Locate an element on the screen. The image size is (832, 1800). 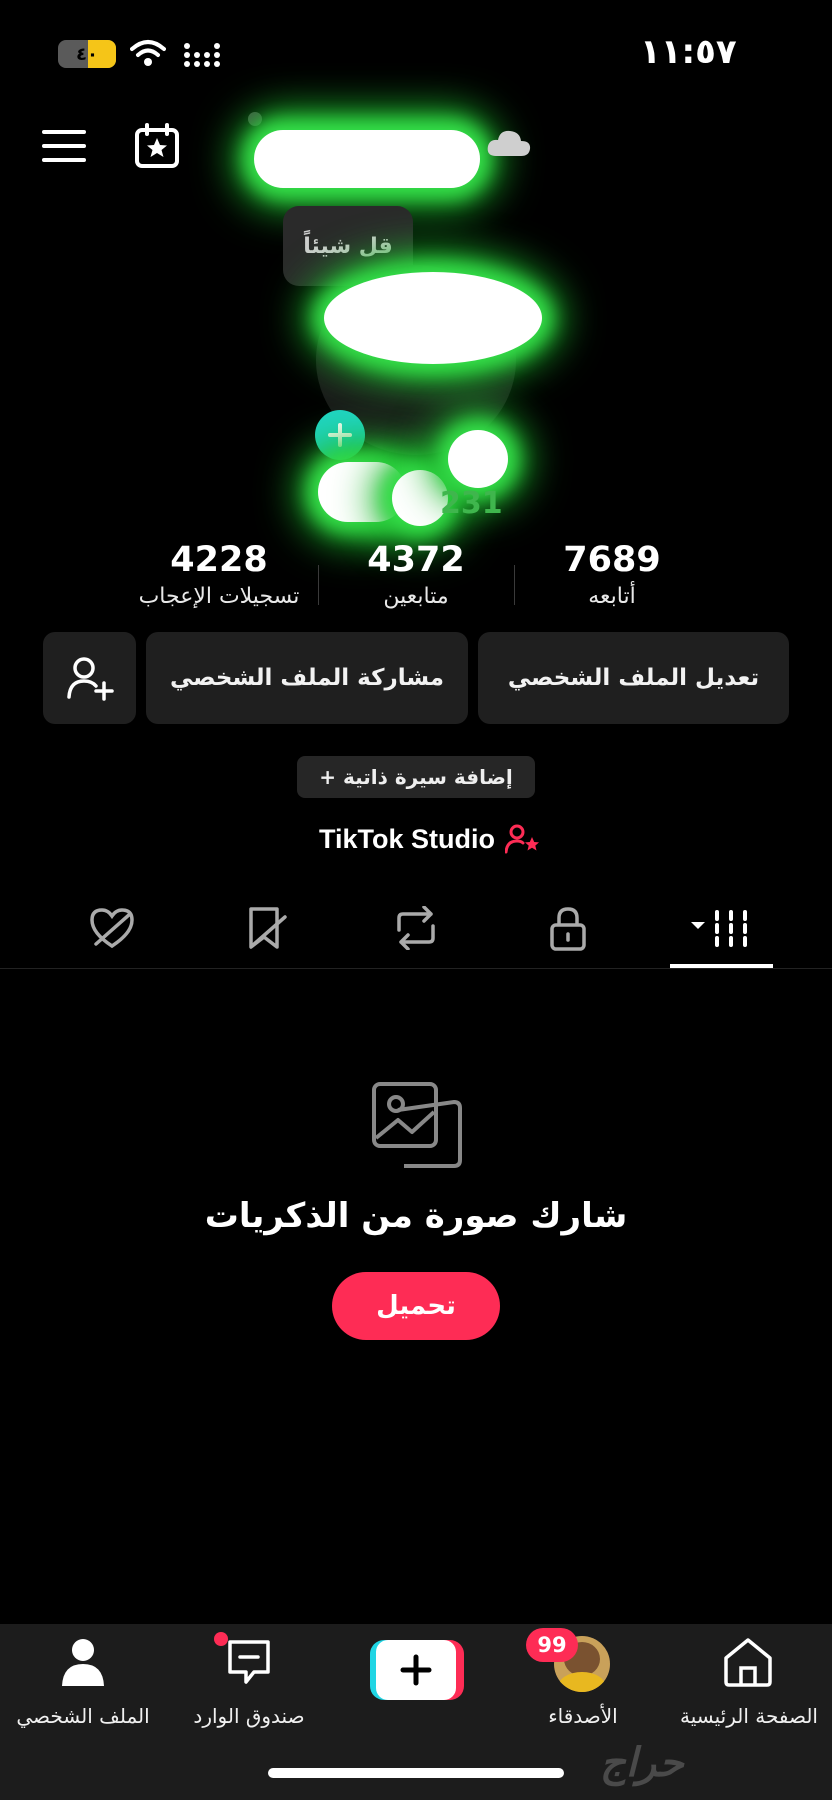
battery-level: ٤٠ is located at coordinates (87, 54).